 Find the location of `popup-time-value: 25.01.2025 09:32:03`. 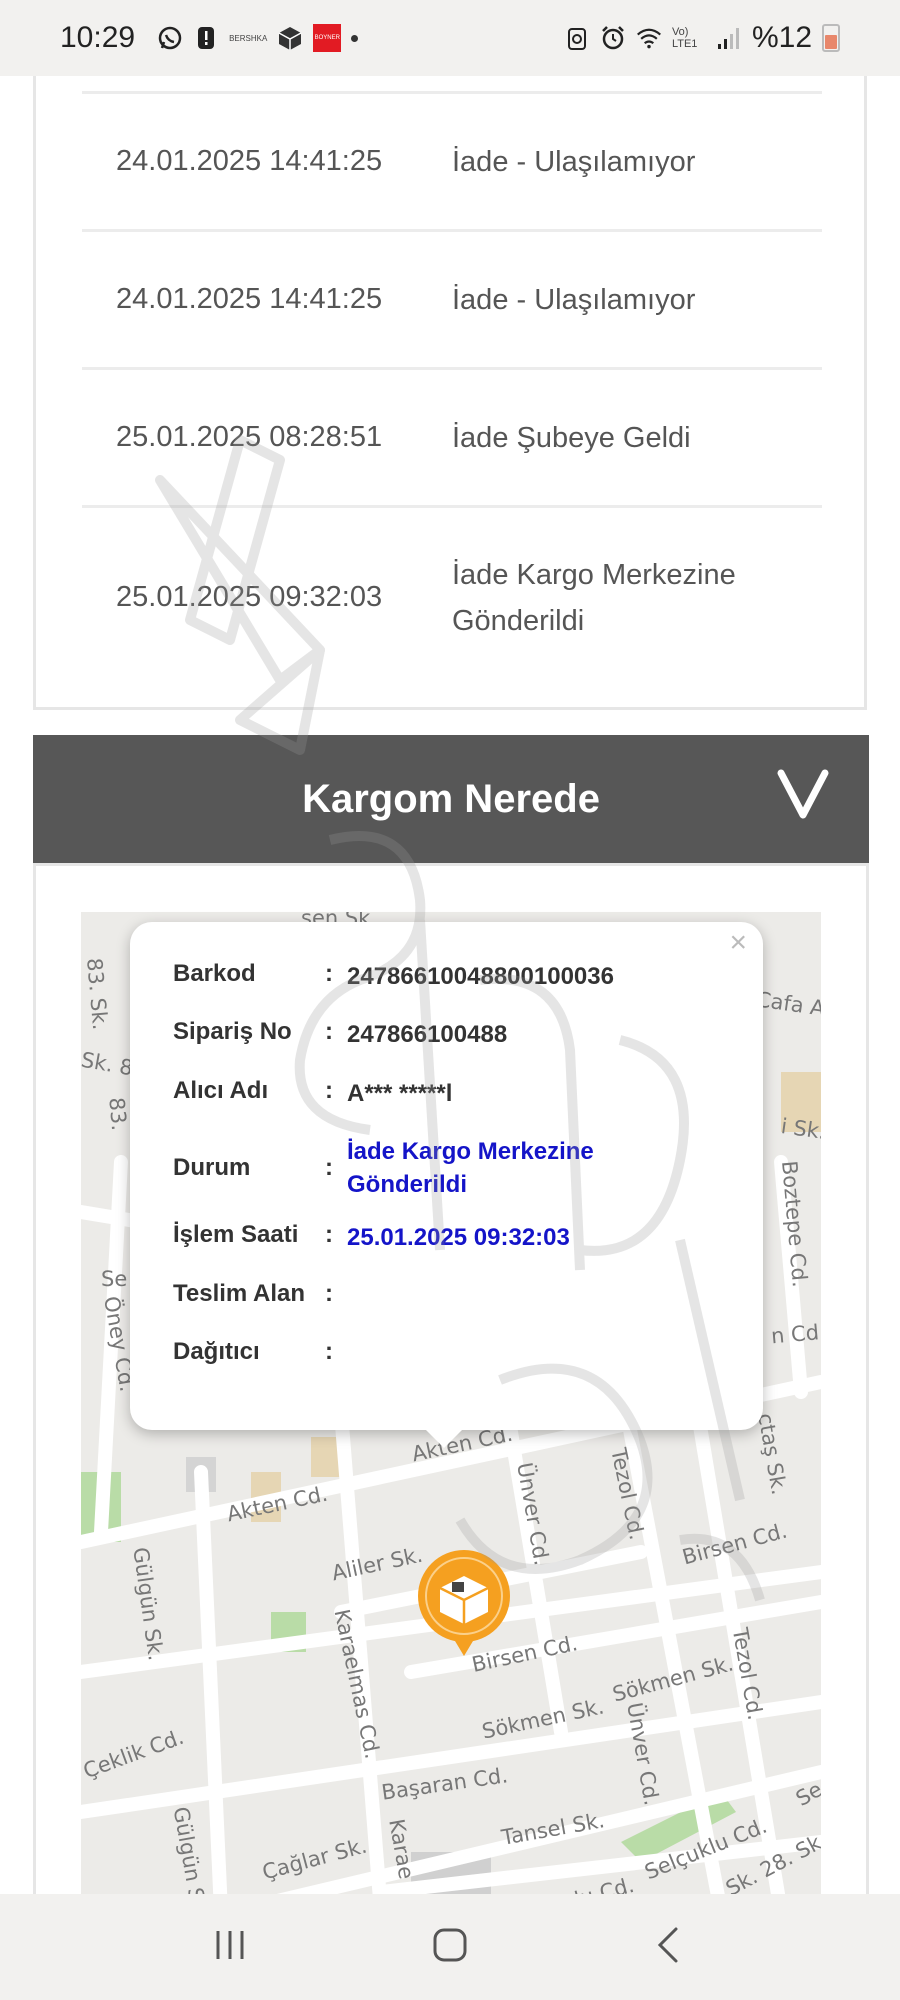

popup-time-value: 25.01.2025 09:32:03 is located at coordinates (458, 1237).